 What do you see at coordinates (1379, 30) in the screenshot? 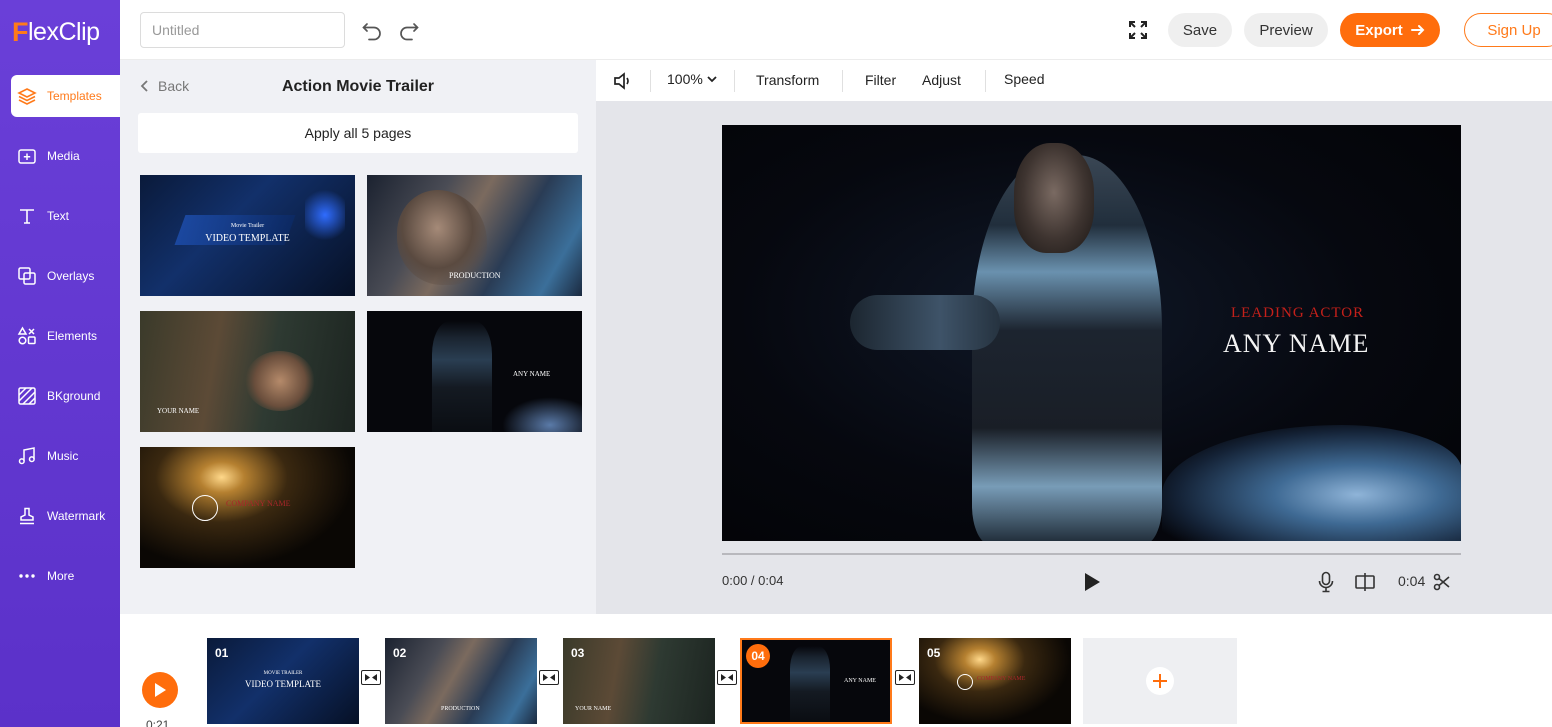
I see `export-label: Export` at bounding box center [1379, 30].